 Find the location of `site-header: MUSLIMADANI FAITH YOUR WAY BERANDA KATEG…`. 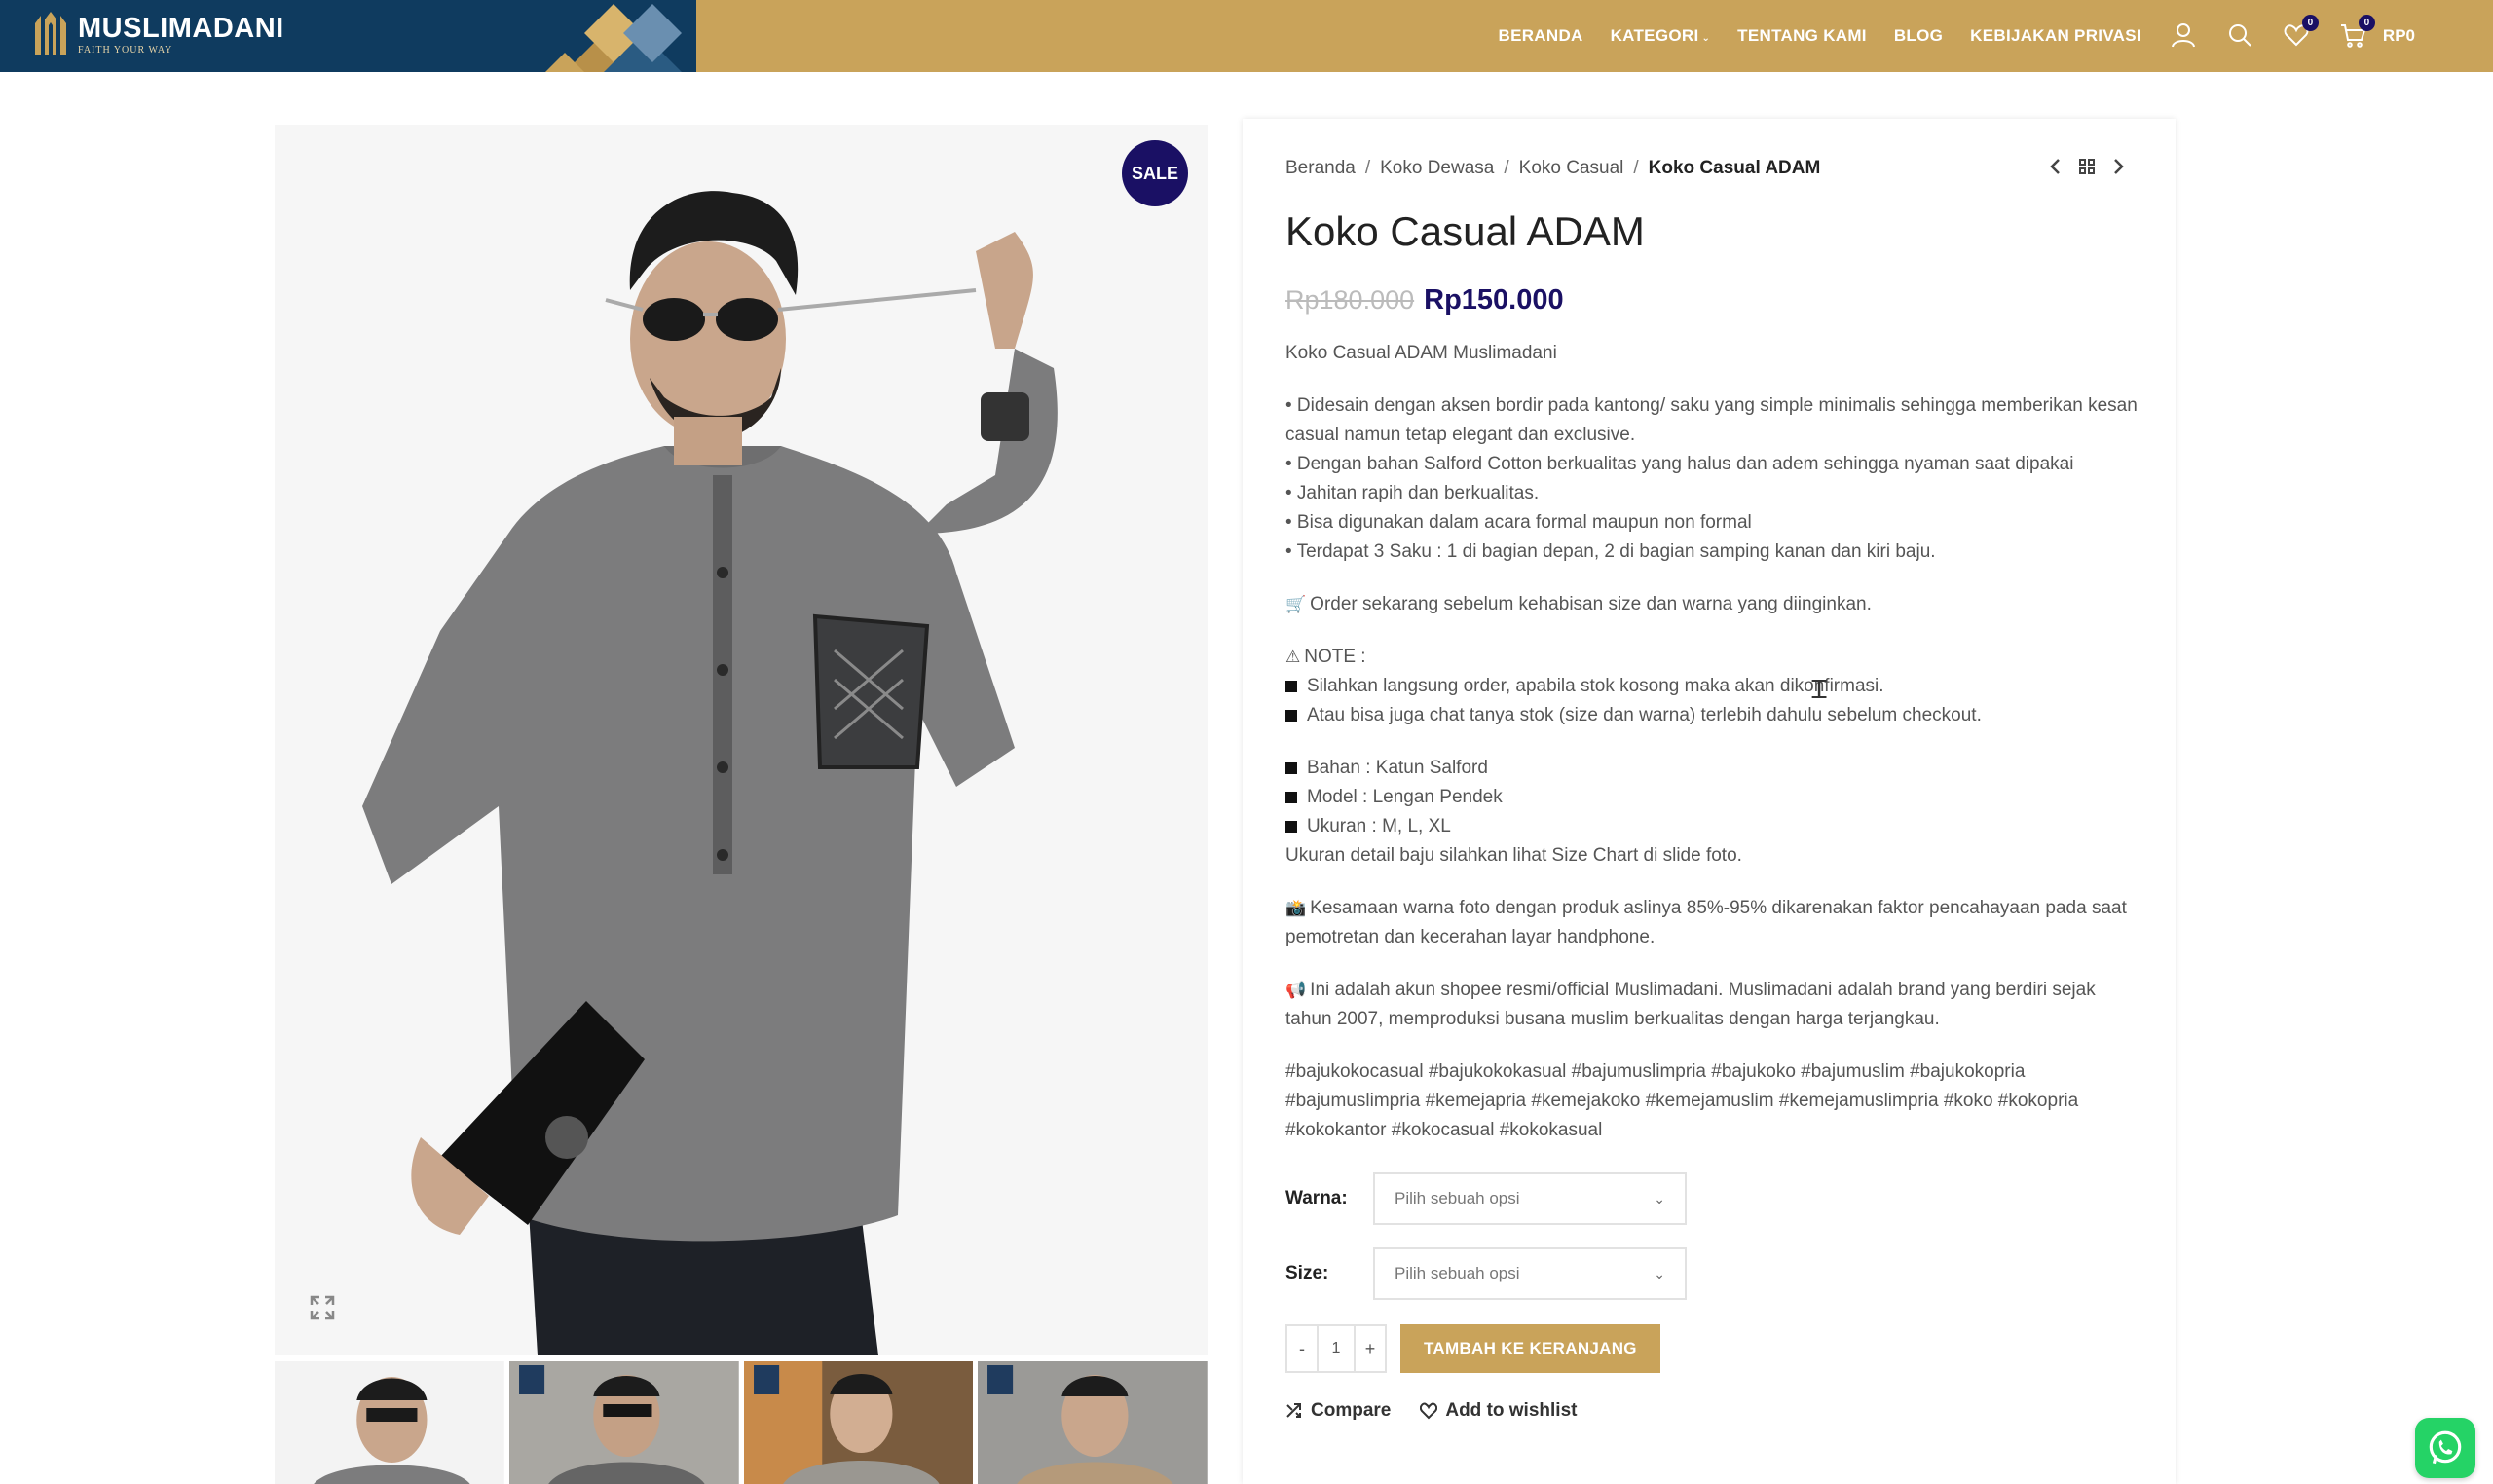

site-header: MUSLIMADANI FAITH YOUR WAY BERANDA KATEG… is located at coordinates (1247, 36).